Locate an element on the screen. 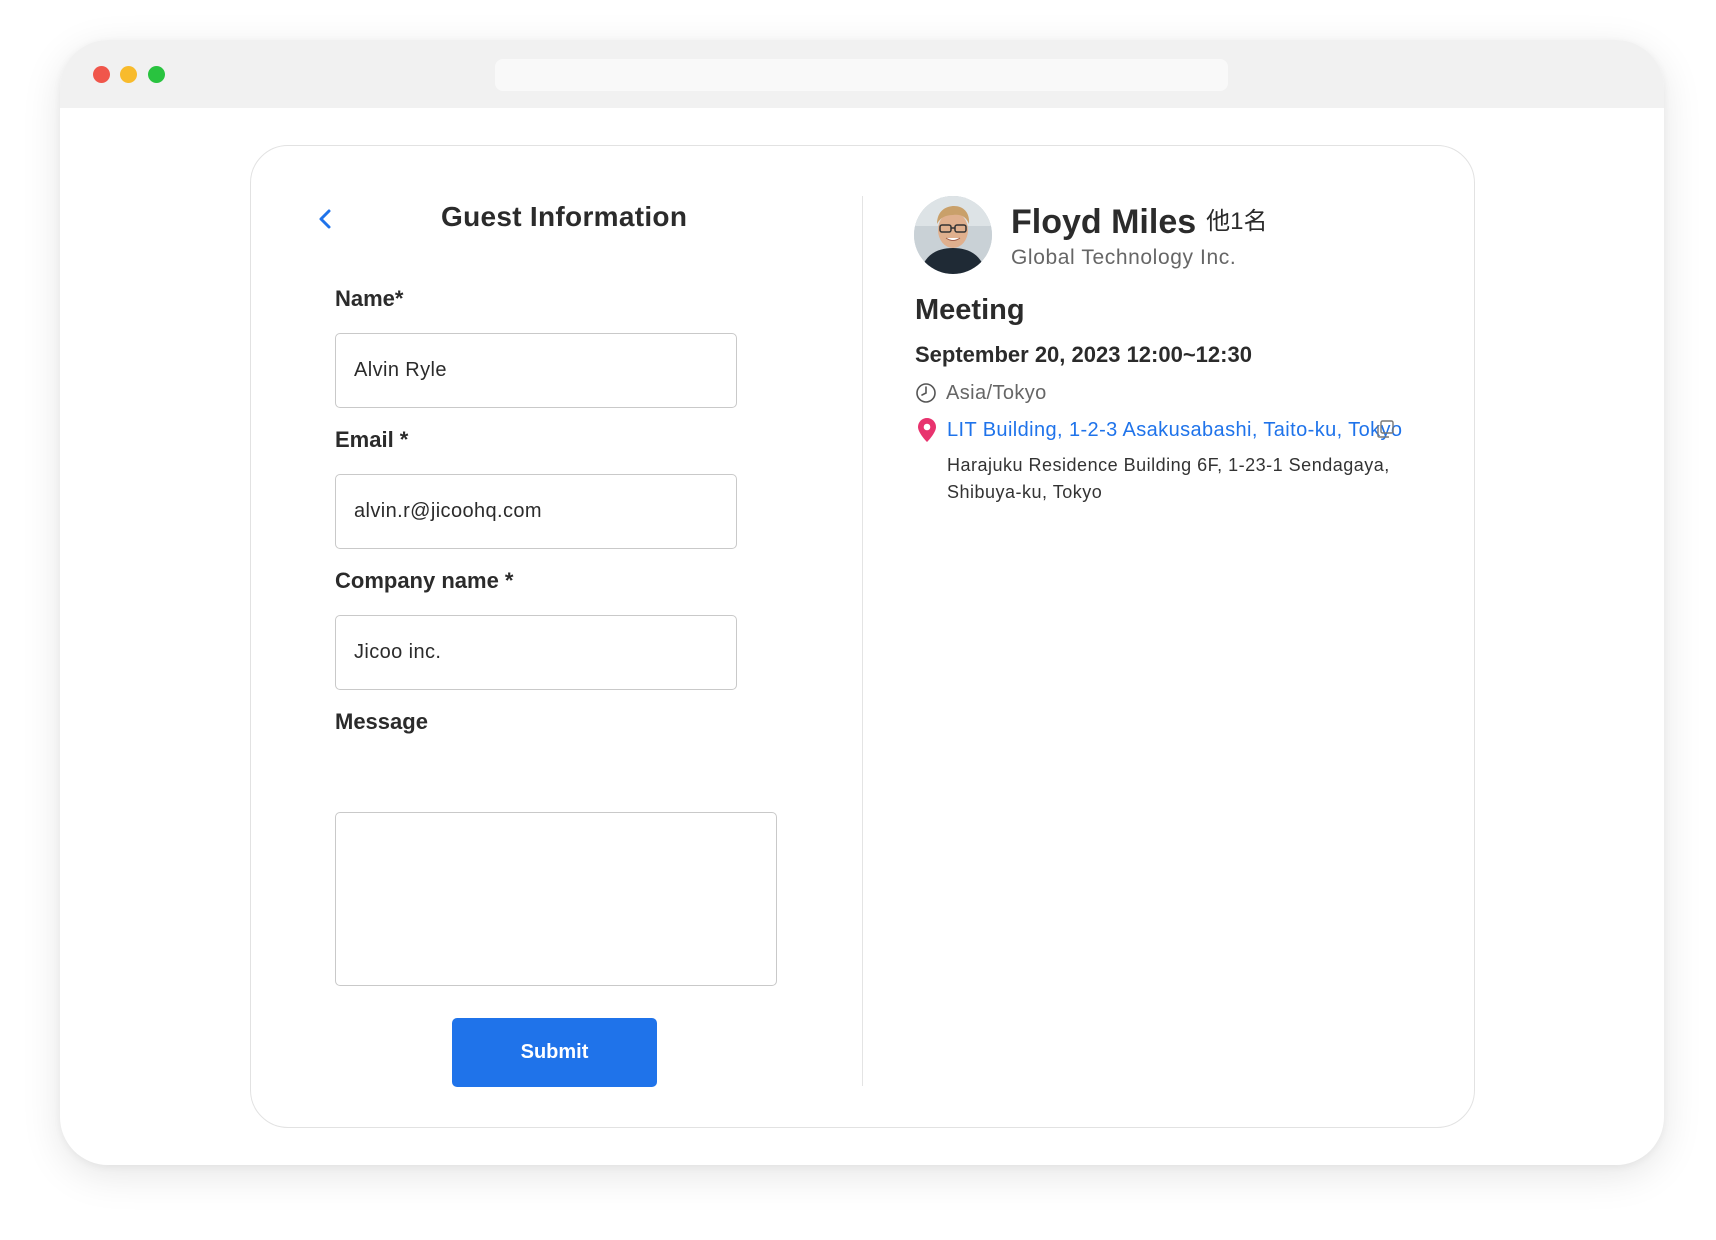 Image resolution: width=1716 pixels, height=1240 pixels. company-name-label: Company name * is located at coordinates (424, 580).